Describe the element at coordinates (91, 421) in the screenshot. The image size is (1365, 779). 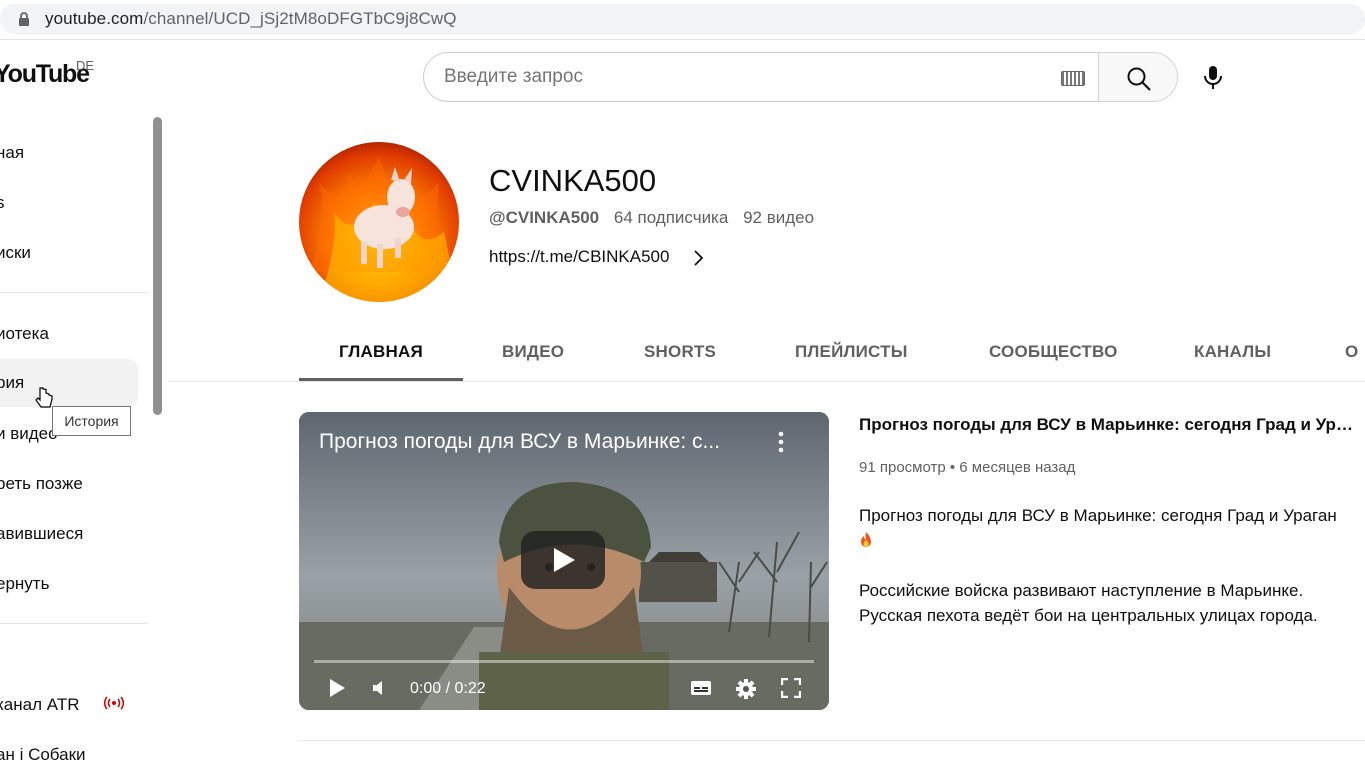
I see `tooltip: История` at that location.